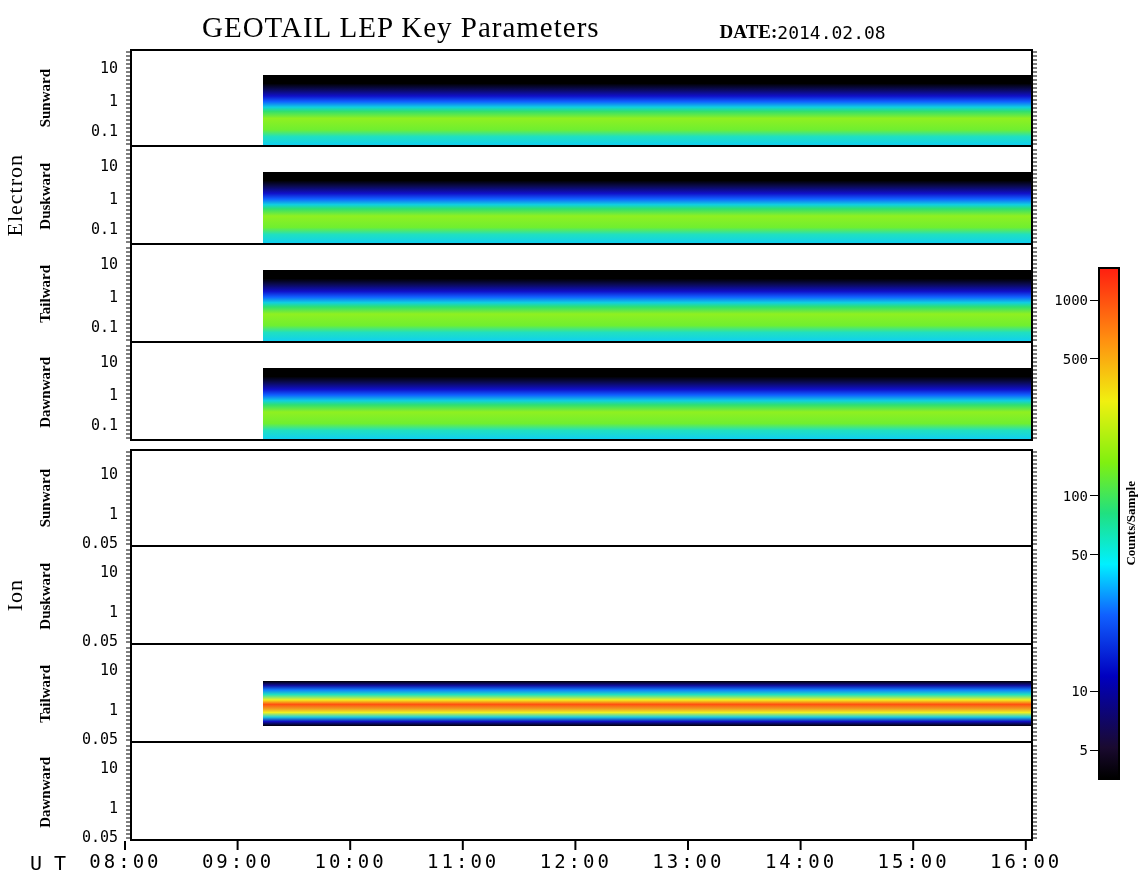 The width and height of the screenshot is (1142, 880). I want to click on x-tick-label: 08:00, so click(125, 861).